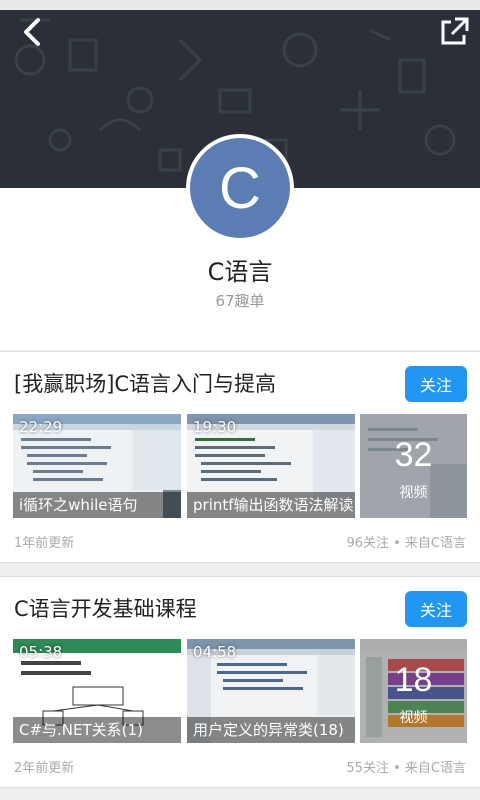  I want to click on video-duration: 19:30, so click(215, 427).